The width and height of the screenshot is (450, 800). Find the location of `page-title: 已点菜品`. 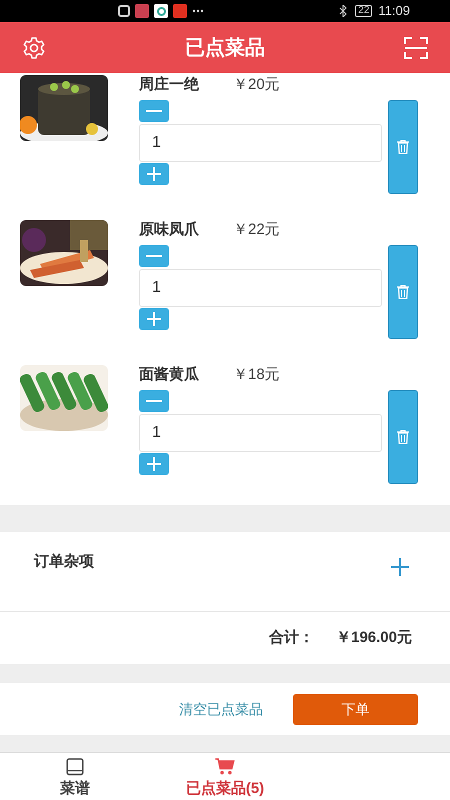

page-title: 已点菜品 is located at coordinates (225, 48).